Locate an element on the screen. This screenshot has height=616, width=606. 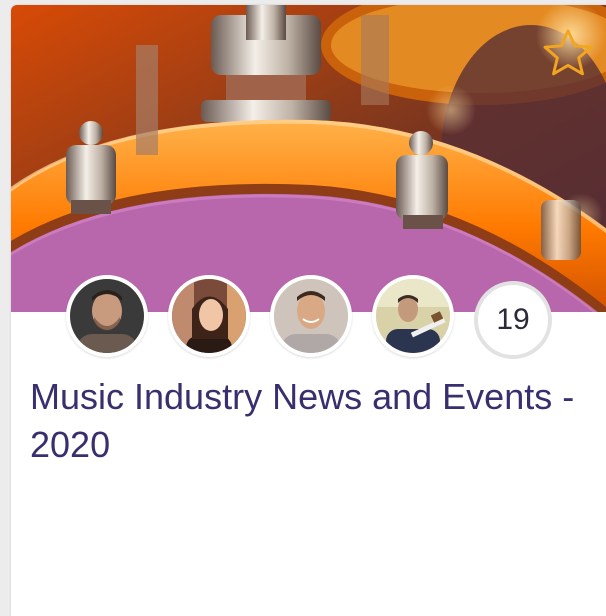
group-title: Music Industry News and Events - 2020 is located at coordinates (310, 421).